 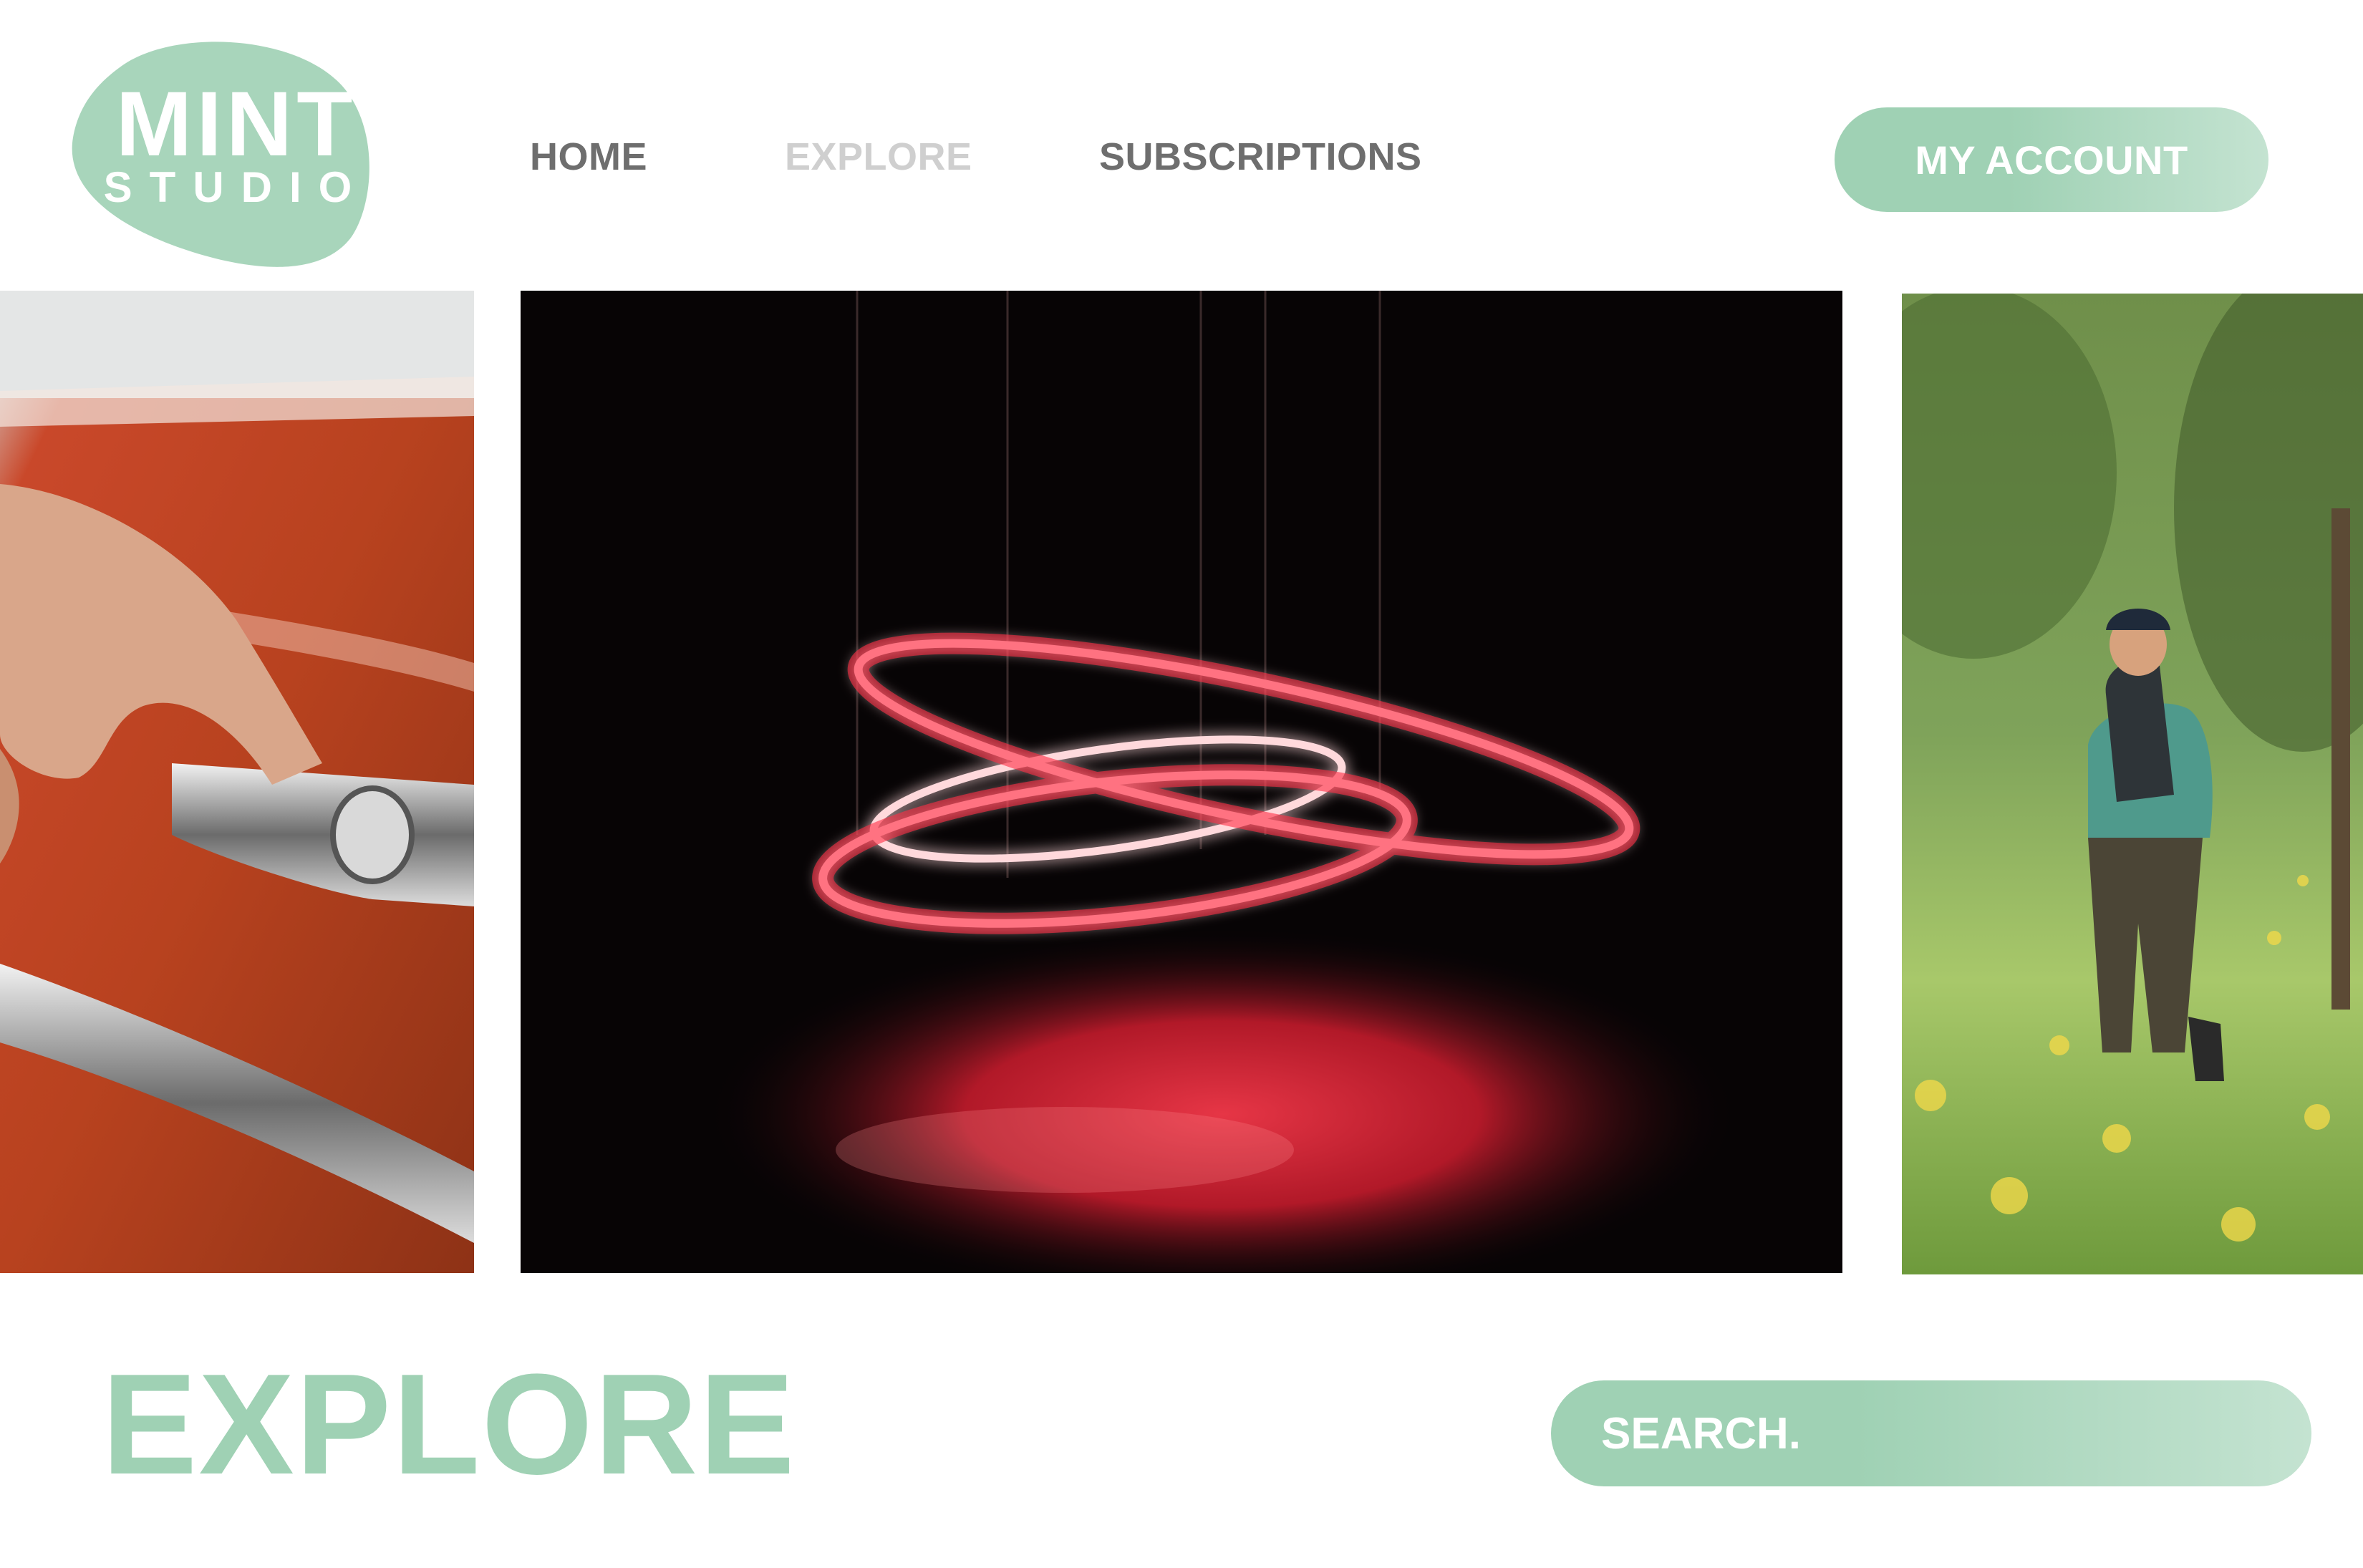 I want to click on gallery-photo-car, so click(x=237, y=782).